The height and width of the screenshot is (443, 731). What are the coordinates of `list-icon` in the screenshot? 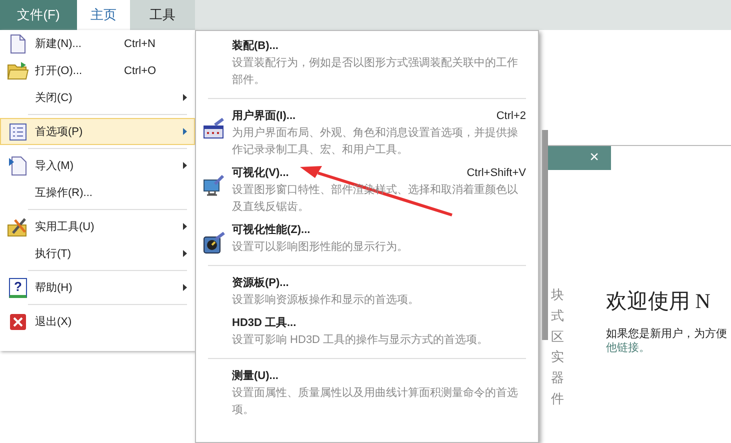 It's located at (18, 131).